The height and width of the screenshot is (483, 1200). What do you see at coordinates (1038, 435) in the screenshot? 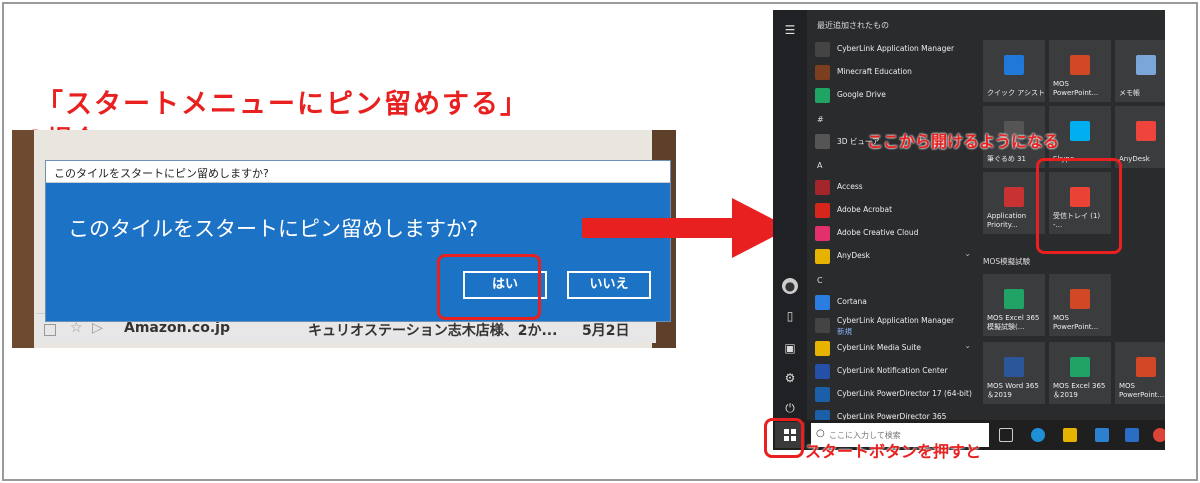
I see `edge-icon` at bounding box center [1038, 435].